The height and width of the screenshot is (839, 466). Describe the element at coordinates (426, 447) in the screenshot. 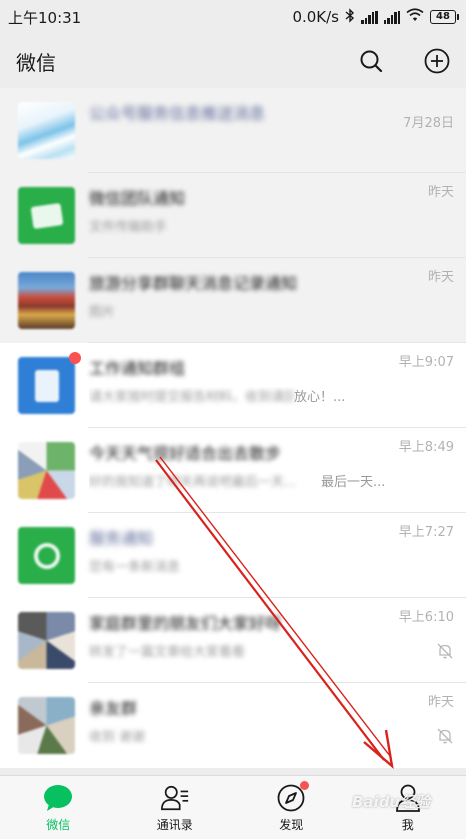

I see `chat-time: 早上8:49` at that location.